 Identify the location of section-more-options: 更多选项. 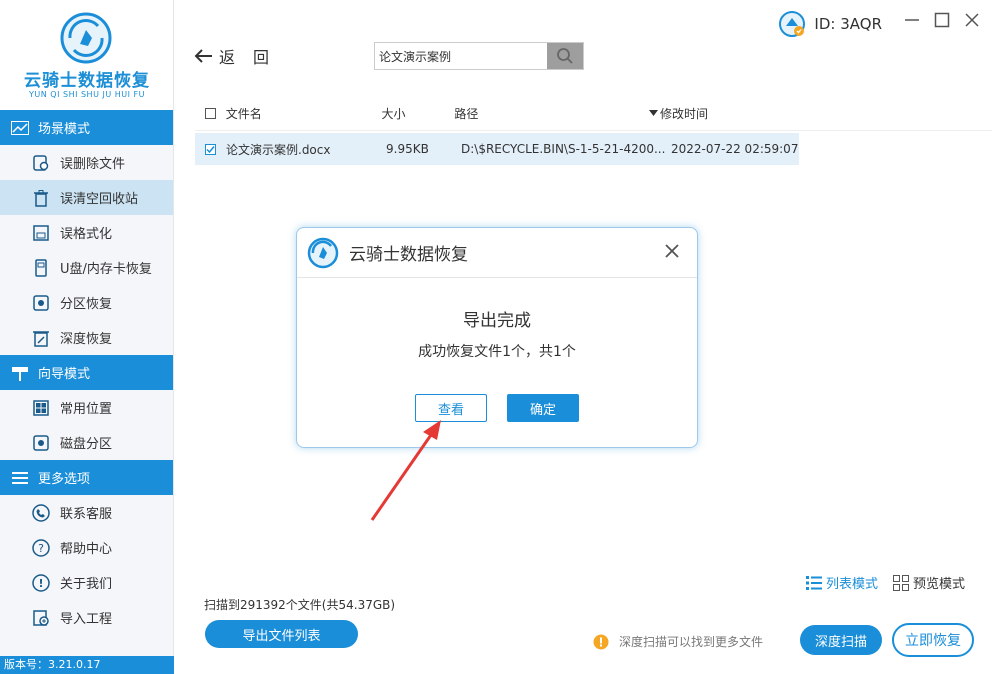
(86, 477).